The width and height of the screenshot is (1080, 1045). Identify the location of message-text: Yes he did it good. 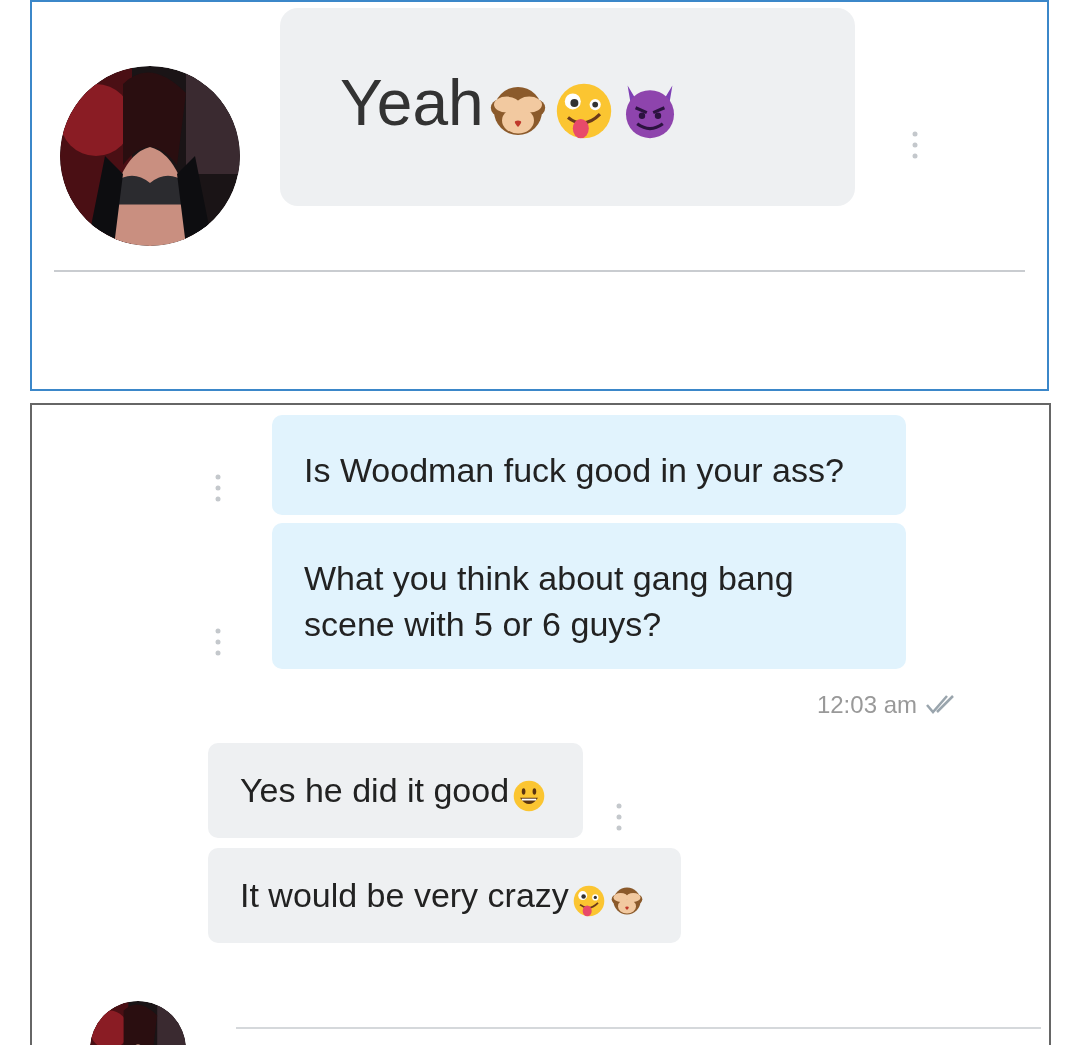
(394, 790).